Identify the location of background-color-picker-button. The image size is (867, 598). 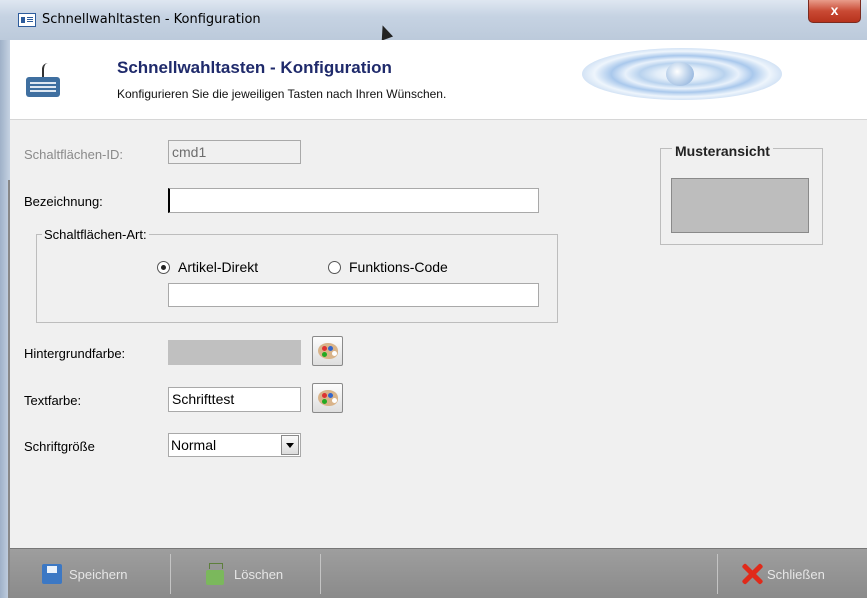
(327, 351).